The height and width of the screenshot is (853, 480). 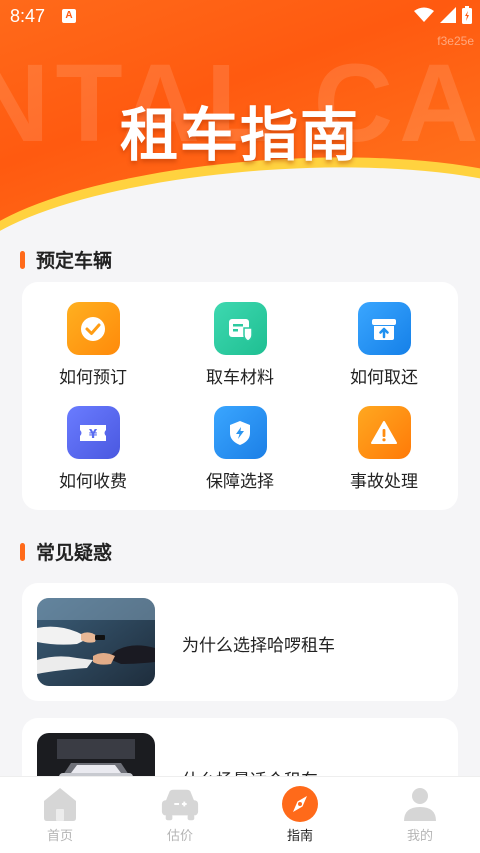 I want to click on guide-item-label: 保障选择, so click(x=240, y=482).